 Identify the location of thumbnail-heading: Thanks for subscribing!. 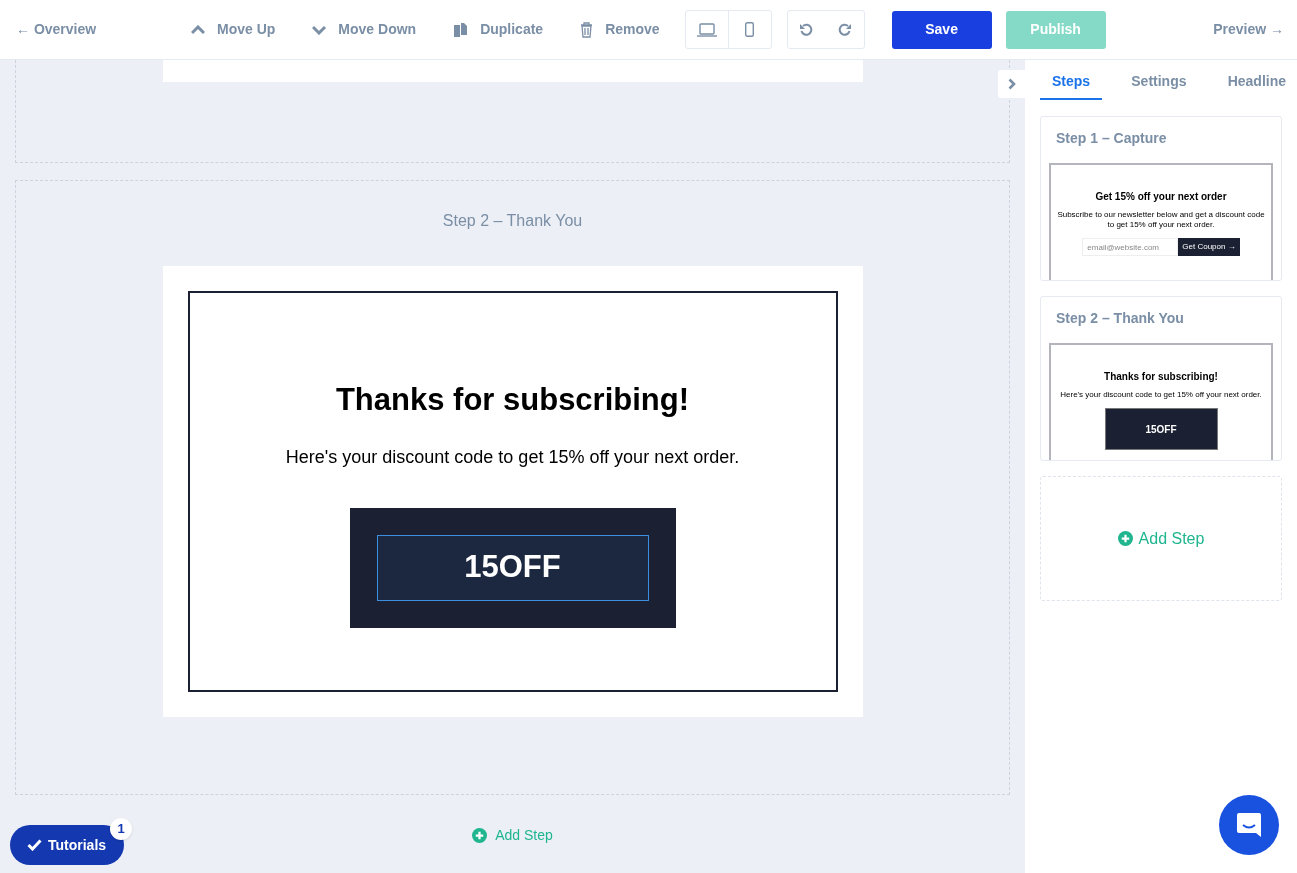
(1161, 377).